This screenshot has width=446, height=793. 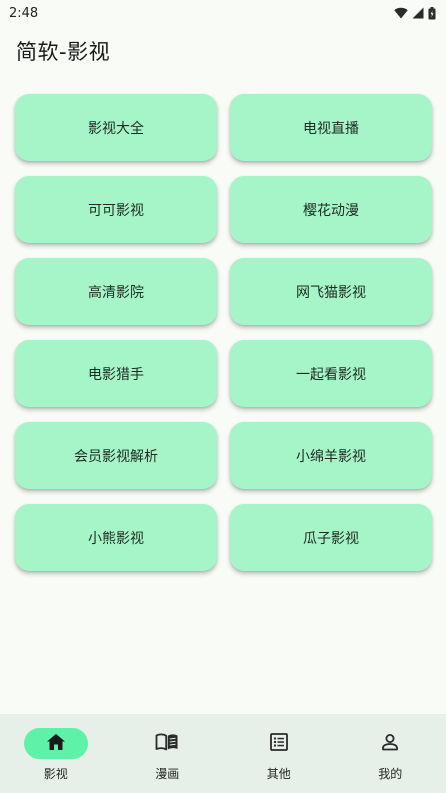 I want to click on nav-label: 我的, so click(x=390, y=774).